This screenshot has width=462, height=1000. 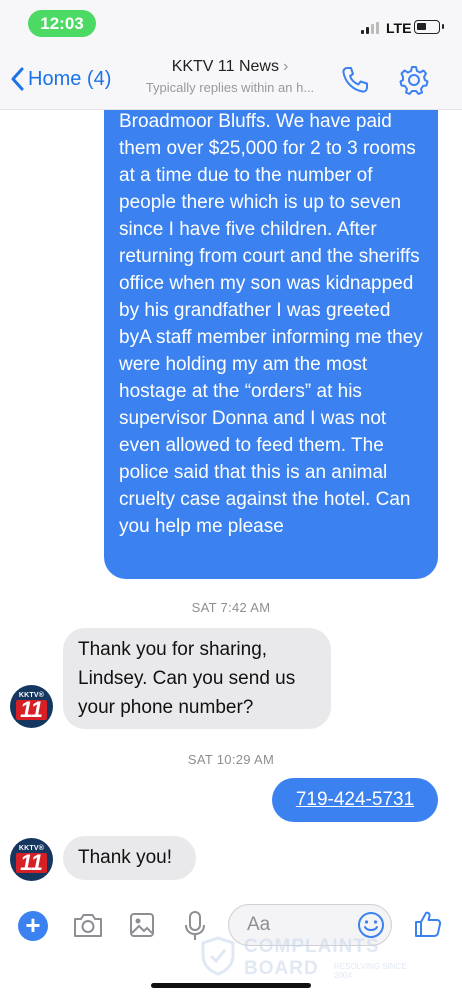 What do you see at coordinates (17, 79) in the screenshot?
I see `chevron-left-icon` at bounding box center [17, 79].